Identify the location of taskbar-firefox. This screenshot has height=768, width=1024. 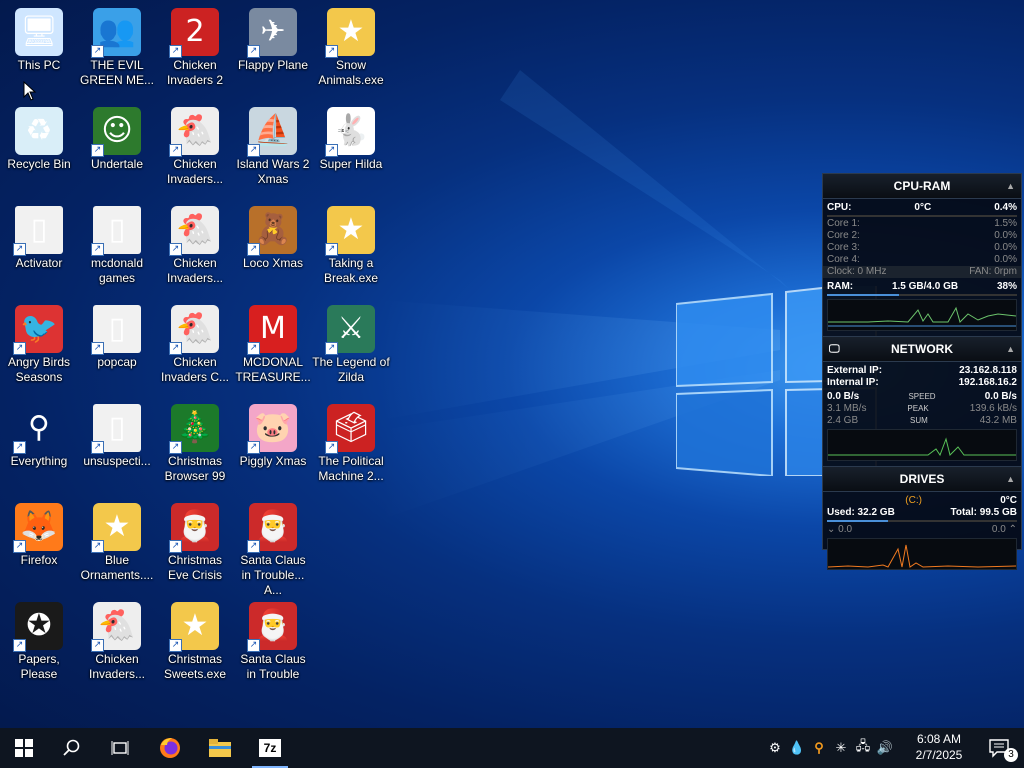
(170, 748).